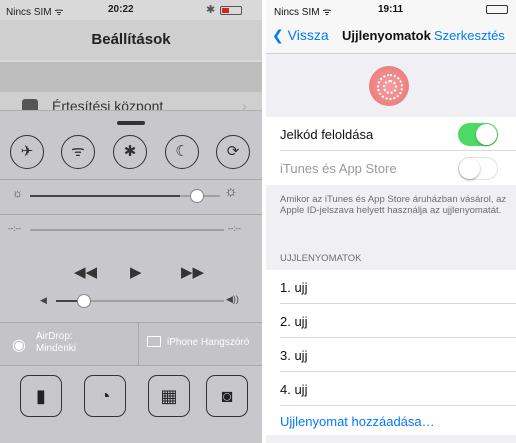 This screenshot has width=516, height=443. I want to click on chevron-left-icon: ❮, so click(278, 35).